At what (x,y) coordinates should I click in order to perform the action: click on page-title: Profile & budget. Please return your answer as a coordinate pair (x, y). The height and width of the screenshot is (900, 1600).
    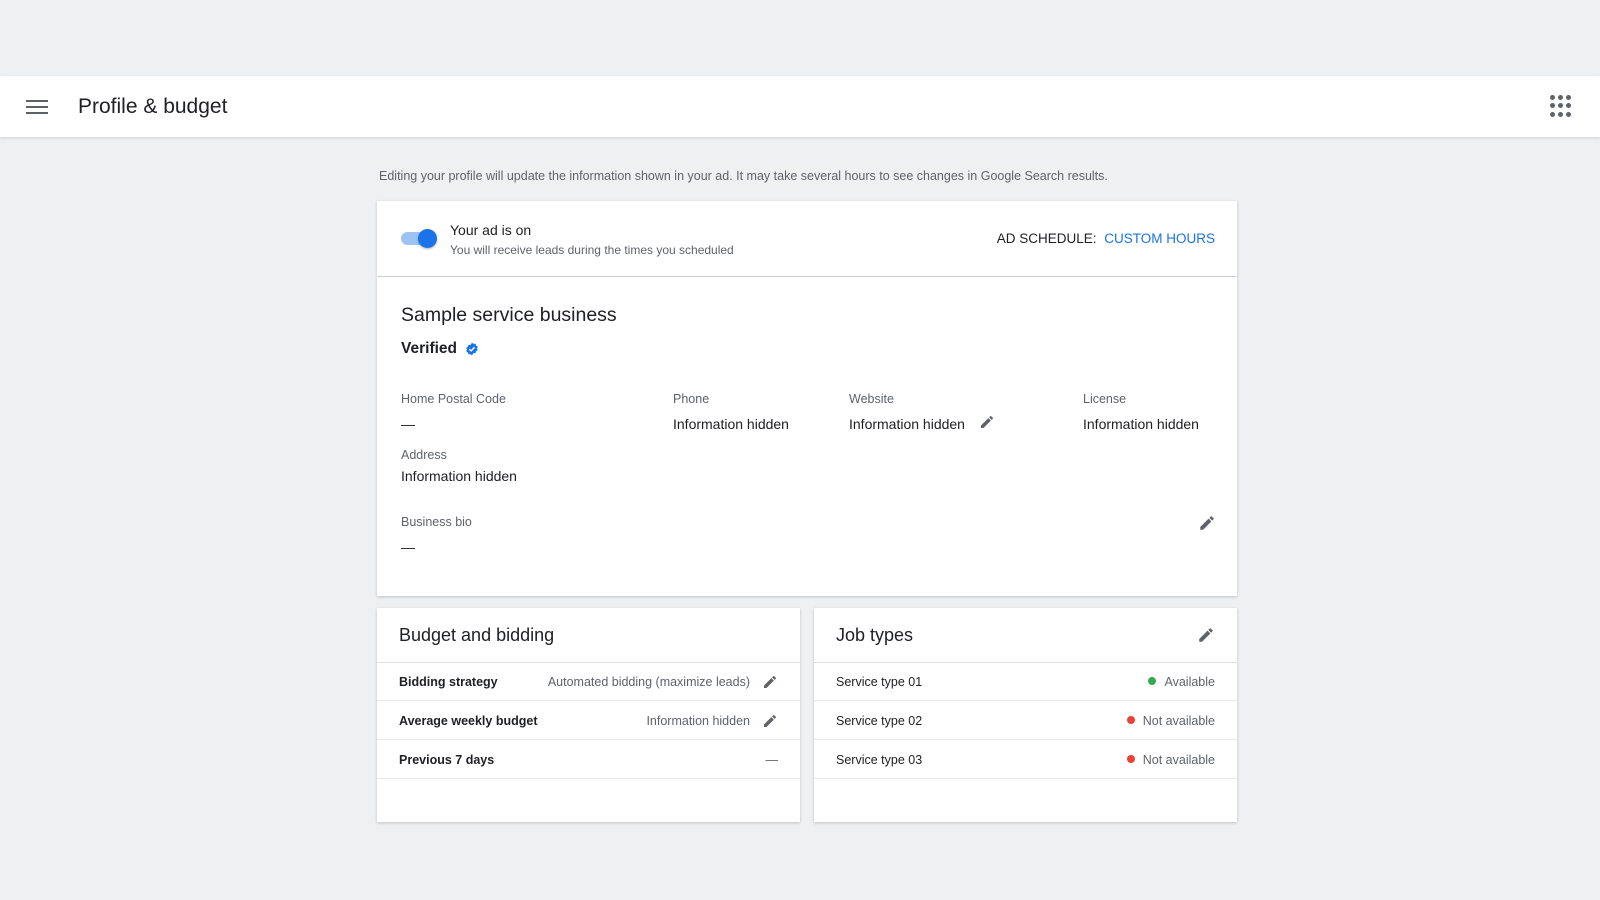
    Looking at the image, I should click on (153, 106).